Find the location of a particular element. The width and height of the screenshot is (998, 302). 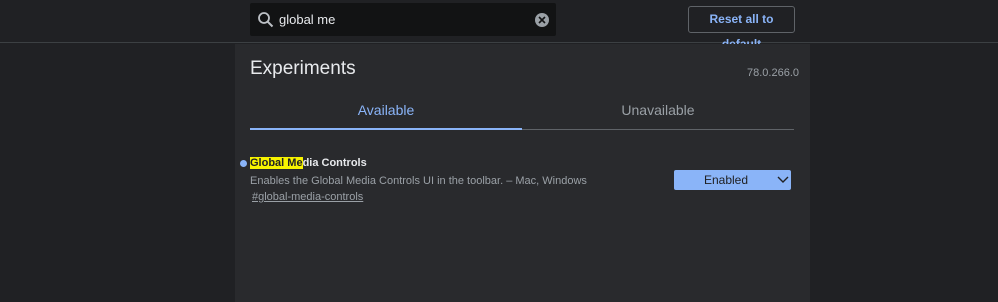

search-icon is located at coordinates (266, 20).